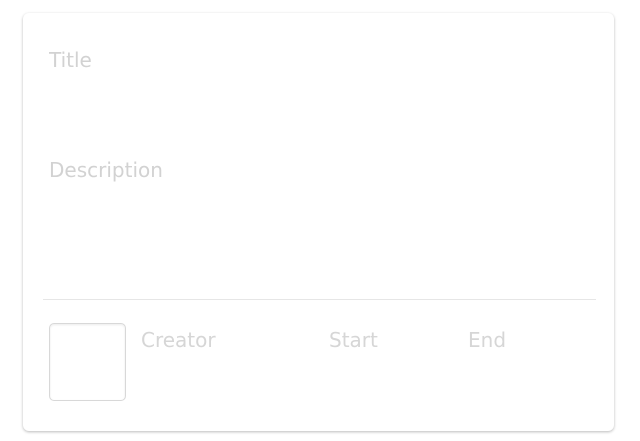 The width and height of the screenshot is (640, 441). What do you see at coordinates (319, 299) in the screenshot?
I see `divider` at bounding box center [319, 299].